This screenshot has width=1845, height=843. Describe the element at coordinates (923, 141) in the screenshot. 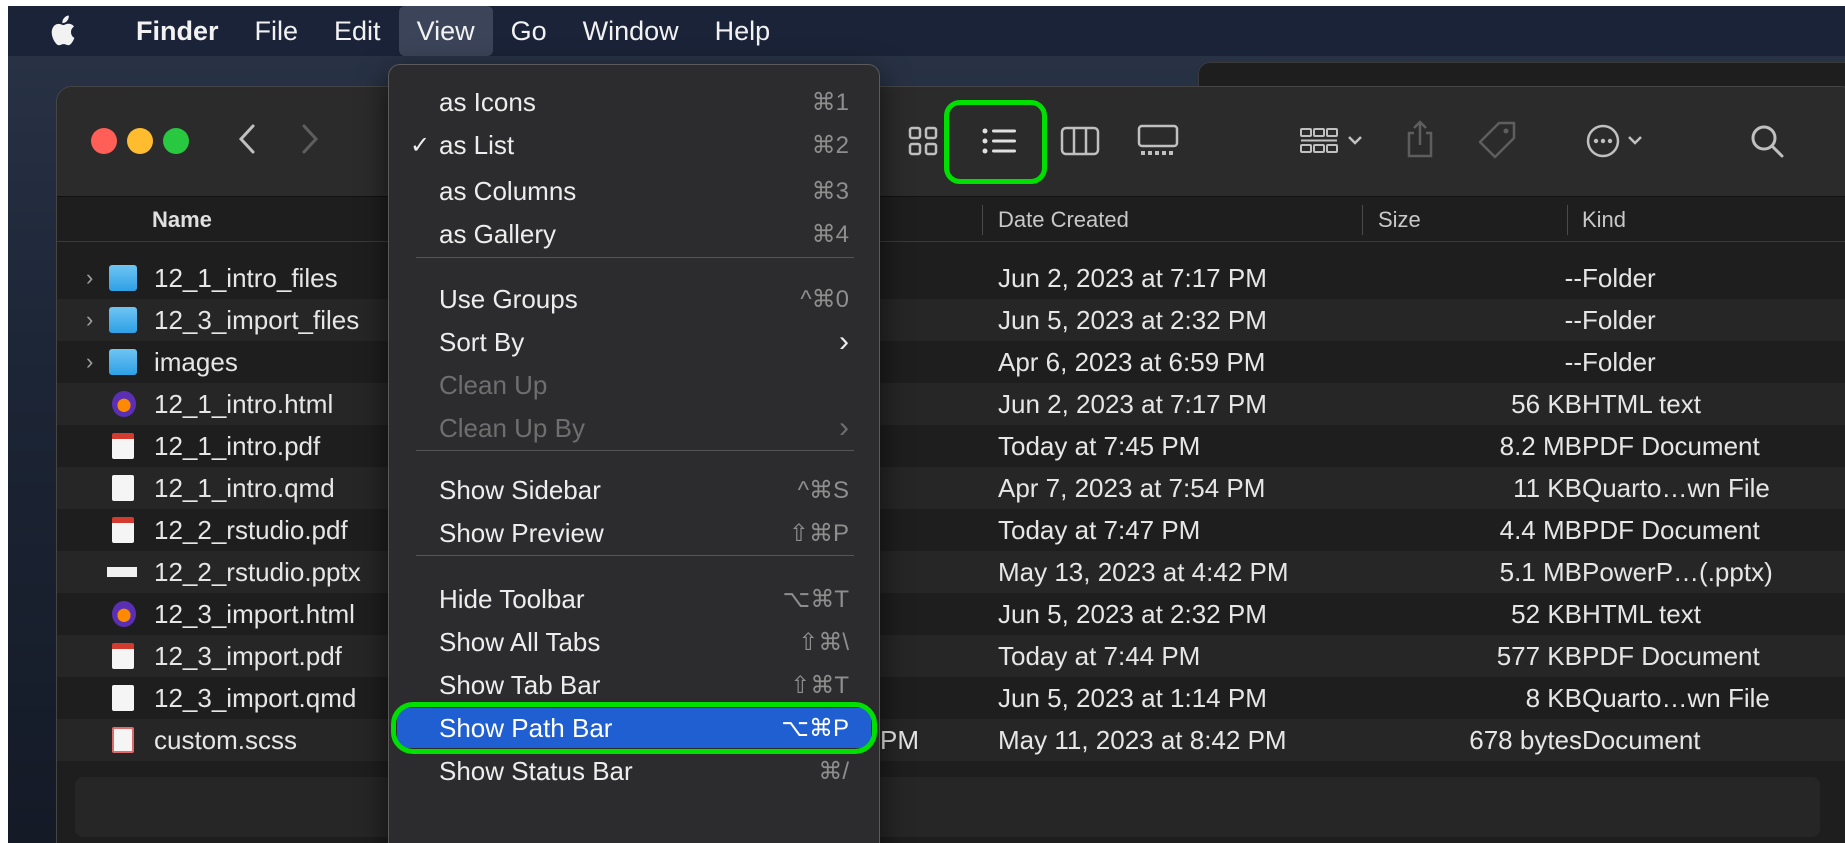

I see `icon-view-icon` at that location.